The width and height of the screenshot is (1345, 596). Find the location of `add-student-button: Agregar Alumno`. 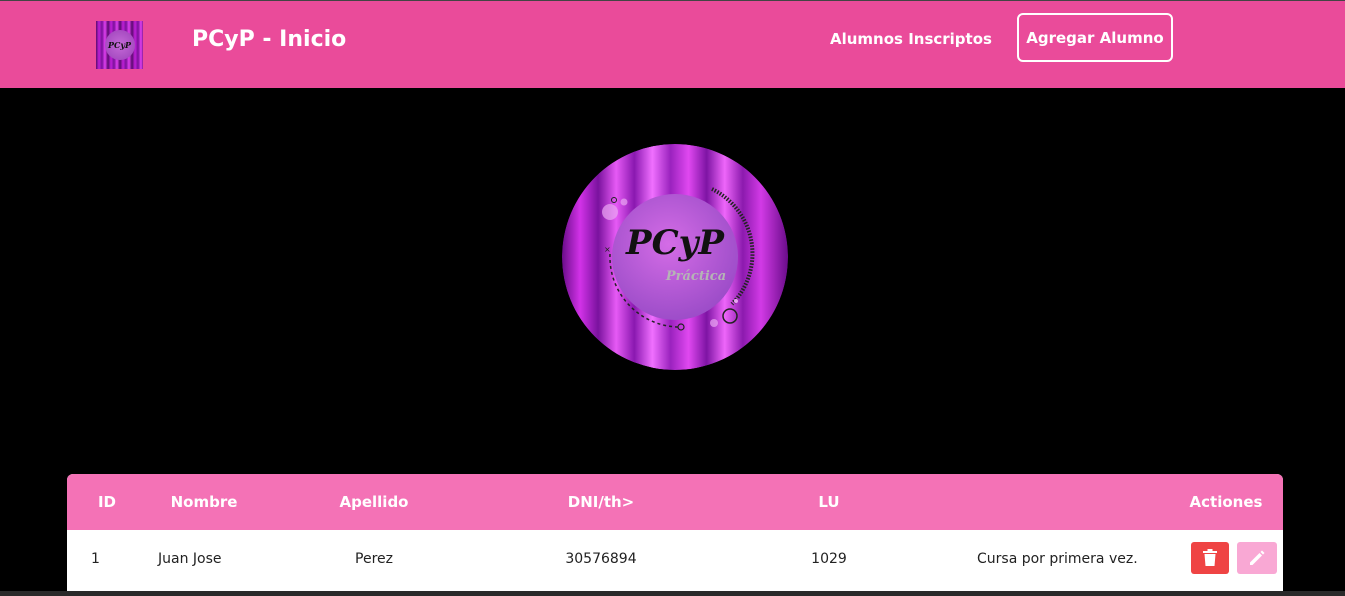

add-student-button: Agregar Alumno is located at coordinates (1095, 37).